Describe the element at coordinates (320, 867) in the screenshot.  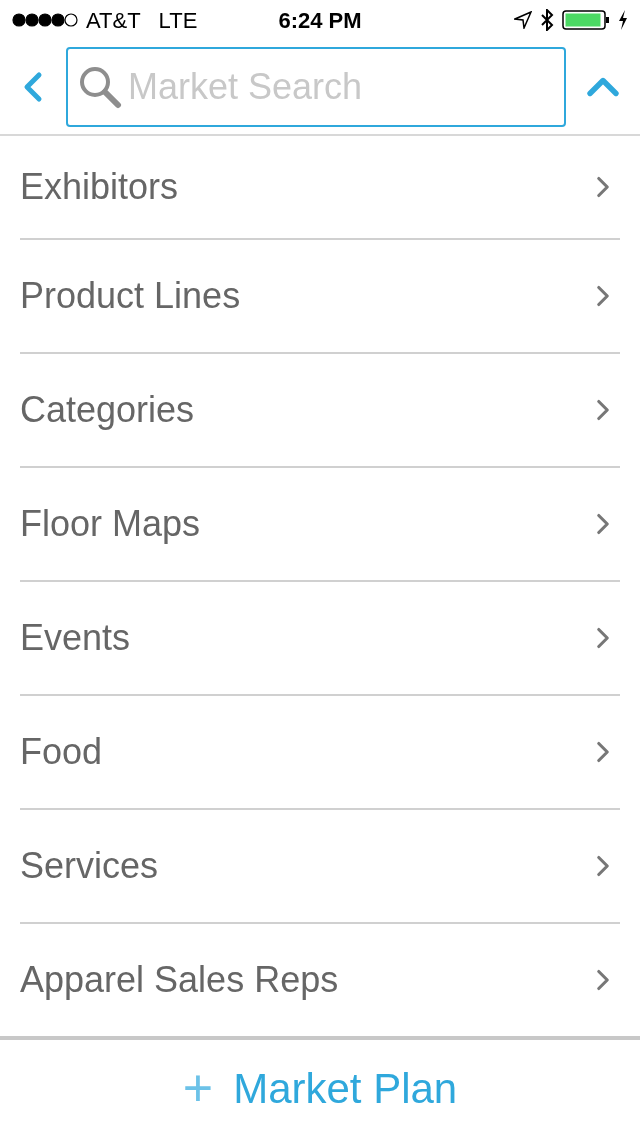
I see `menu-item: Services` at that location.